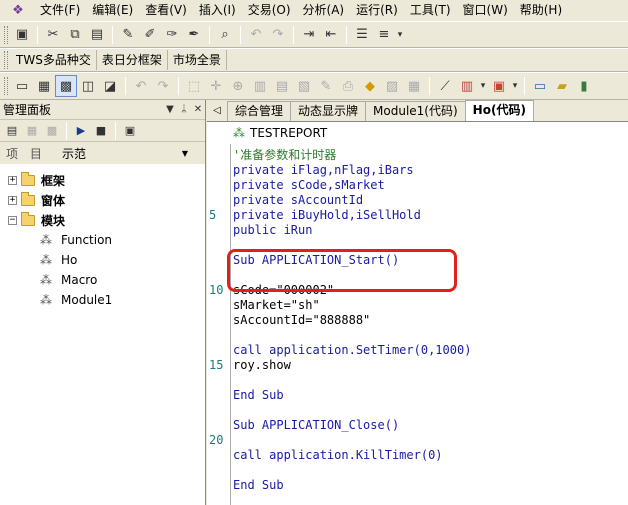 This screenshot has width=628, height=505. What do you see at coordinates (260, 86) in the screenshot?
I see `table-icon: ▥` at bounding box center [260, 86].